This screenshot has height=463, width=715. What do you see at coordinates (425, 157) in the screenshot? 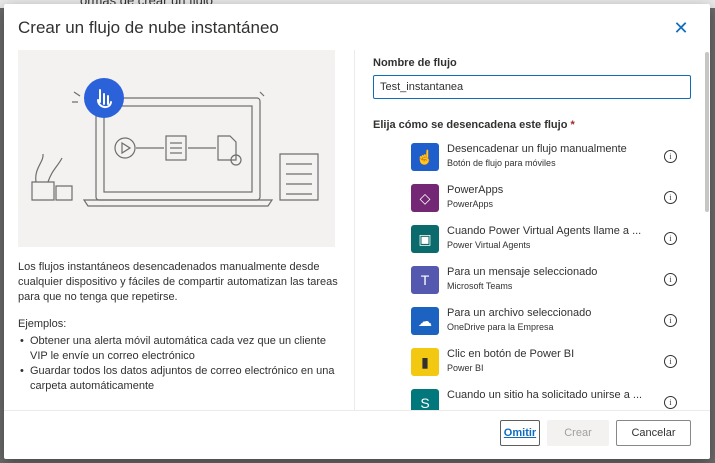
I see `hand-tap-icon: ☝` at bounding box center [425, 157].